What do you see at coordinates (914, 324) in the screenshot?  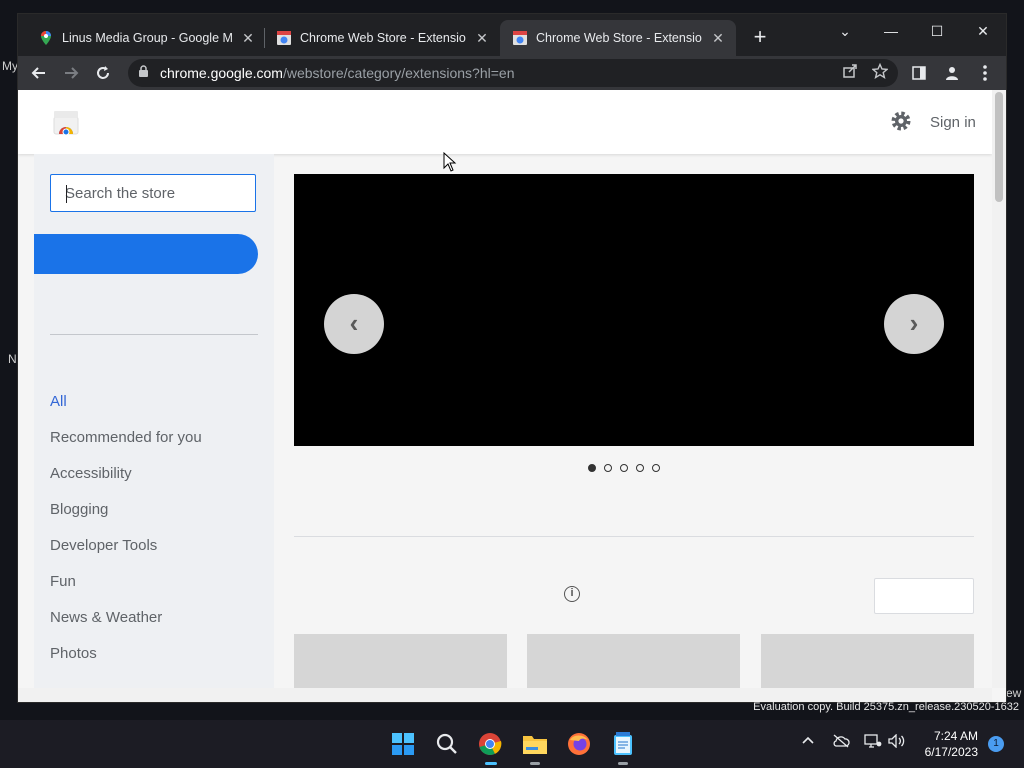 I see `carousel-next-arrow-icon: ›` at bounding box center [914, 324].